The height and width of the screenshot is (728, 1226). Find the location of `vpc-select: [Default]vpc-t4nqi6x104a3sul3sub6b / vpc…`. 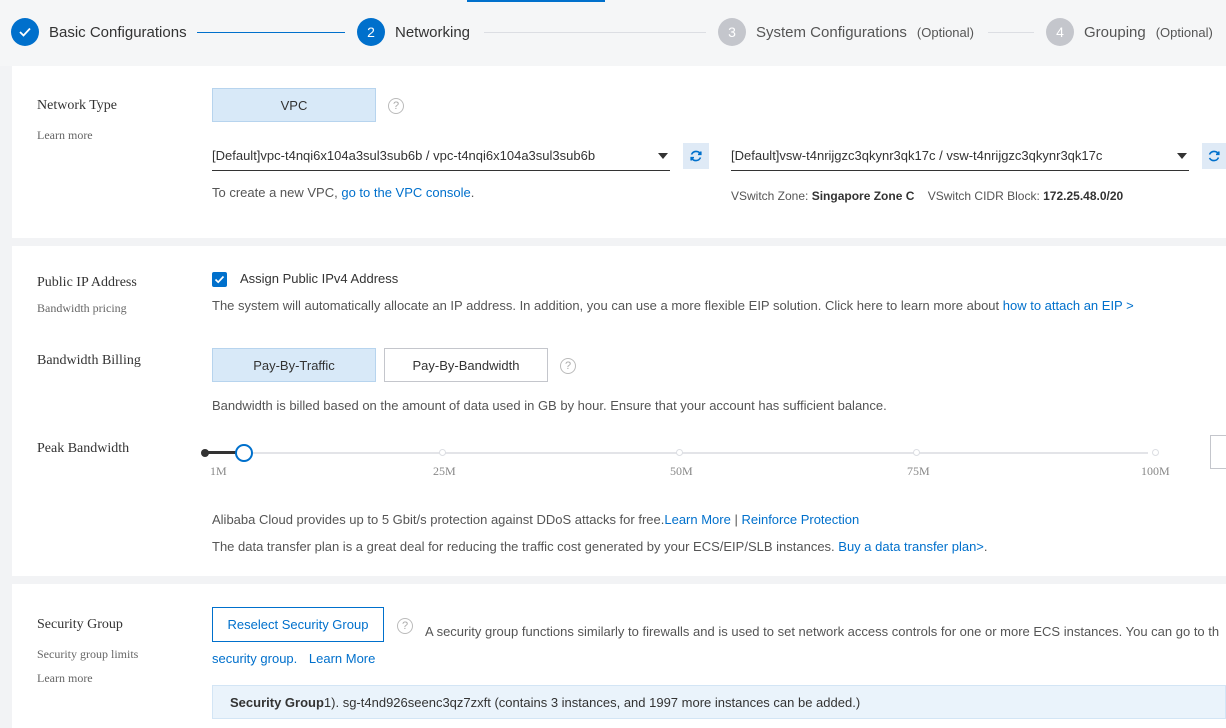

vpc-select: [Default]vpc-t4nqi6x104a3sul3sub6b / vpc… is located at coordinates (441, 156).